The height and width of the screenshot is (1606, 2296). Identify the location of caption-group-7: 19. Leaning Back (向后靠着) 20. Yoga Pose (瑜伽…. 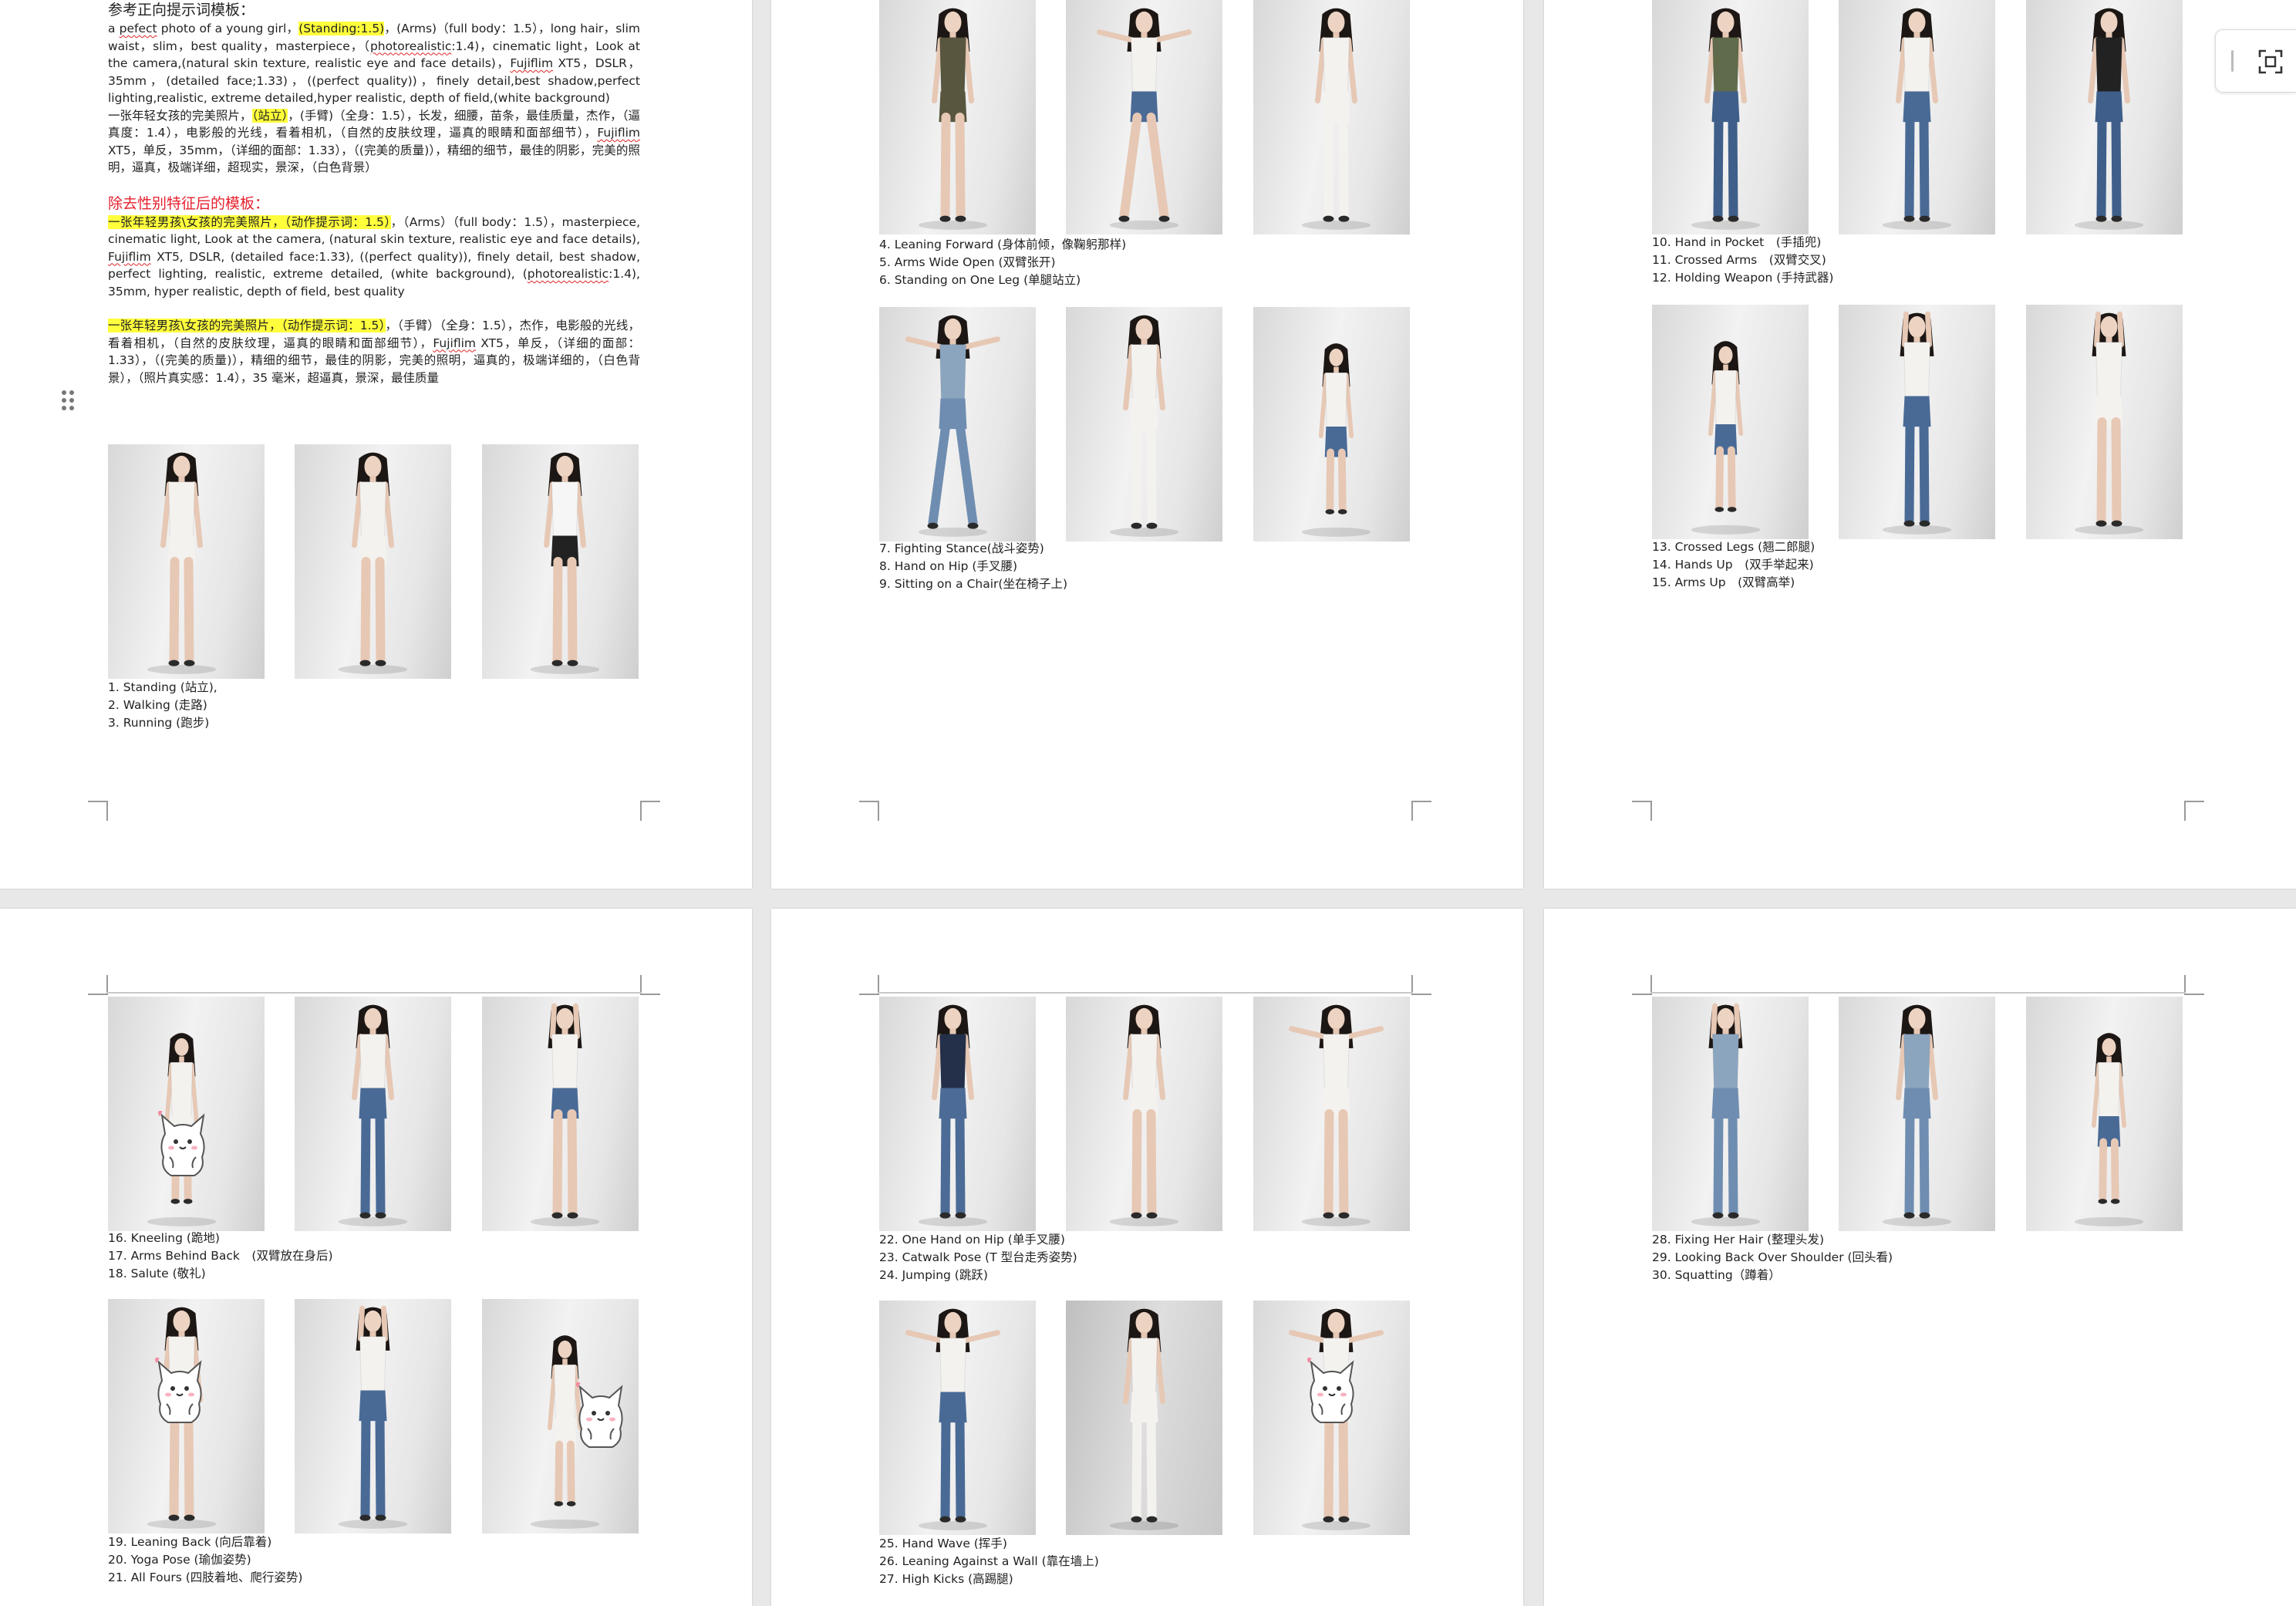
(205, 1559).